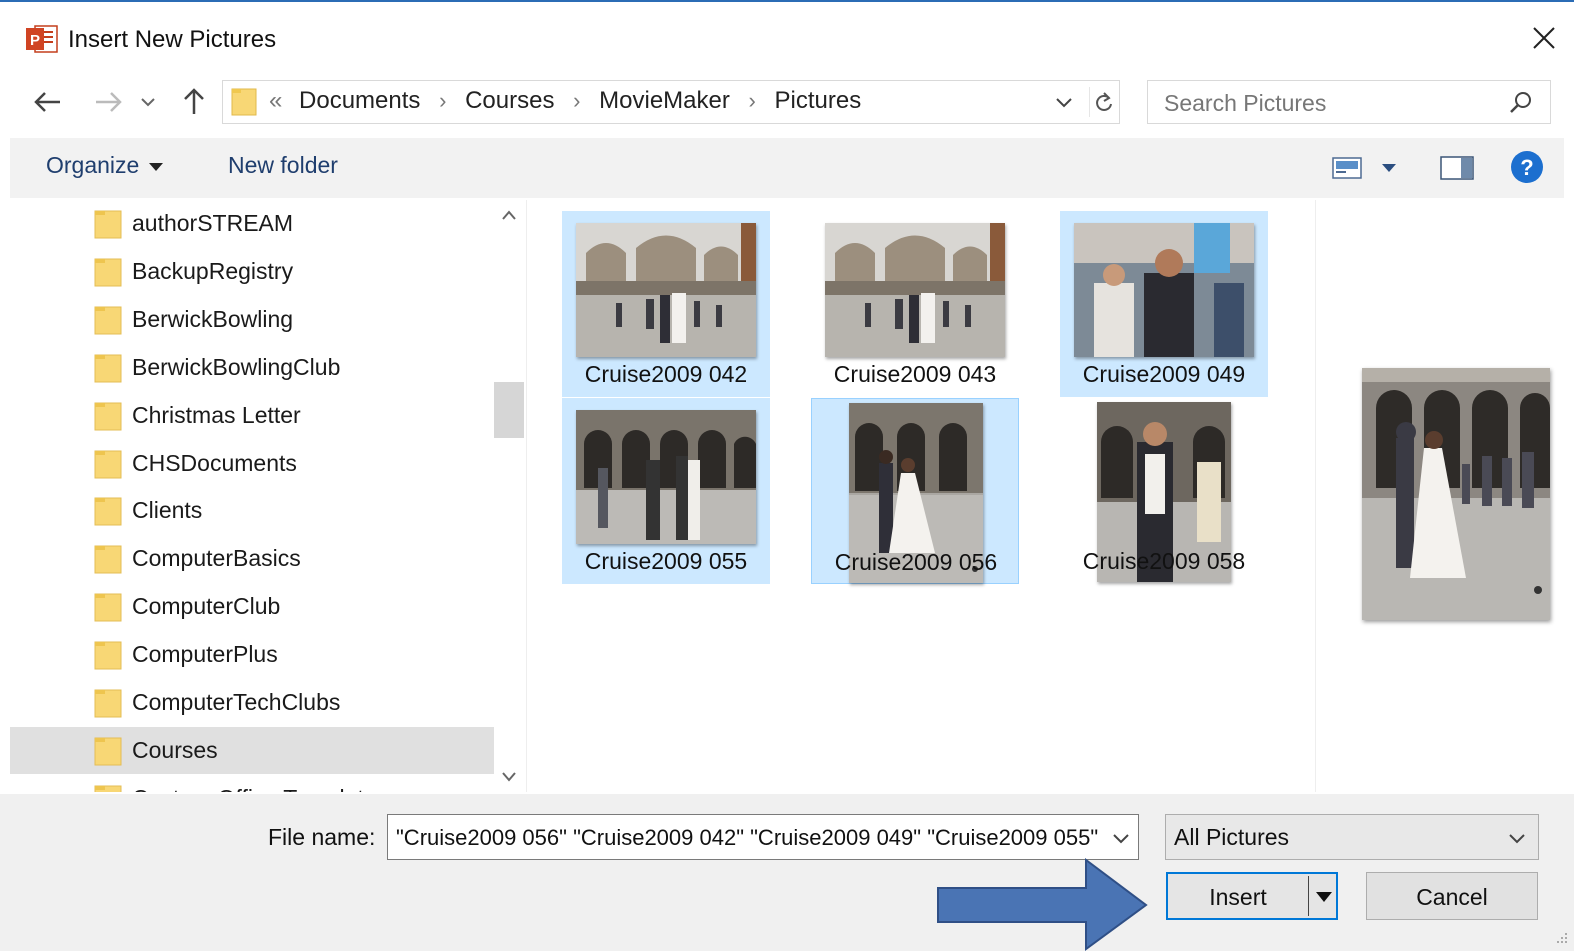 The height and width of the screenshot is (951, 1574). Describe the element at coordinates (148, 102) in the screenshot. I see `recent-locations-chevron-icon` at that location.